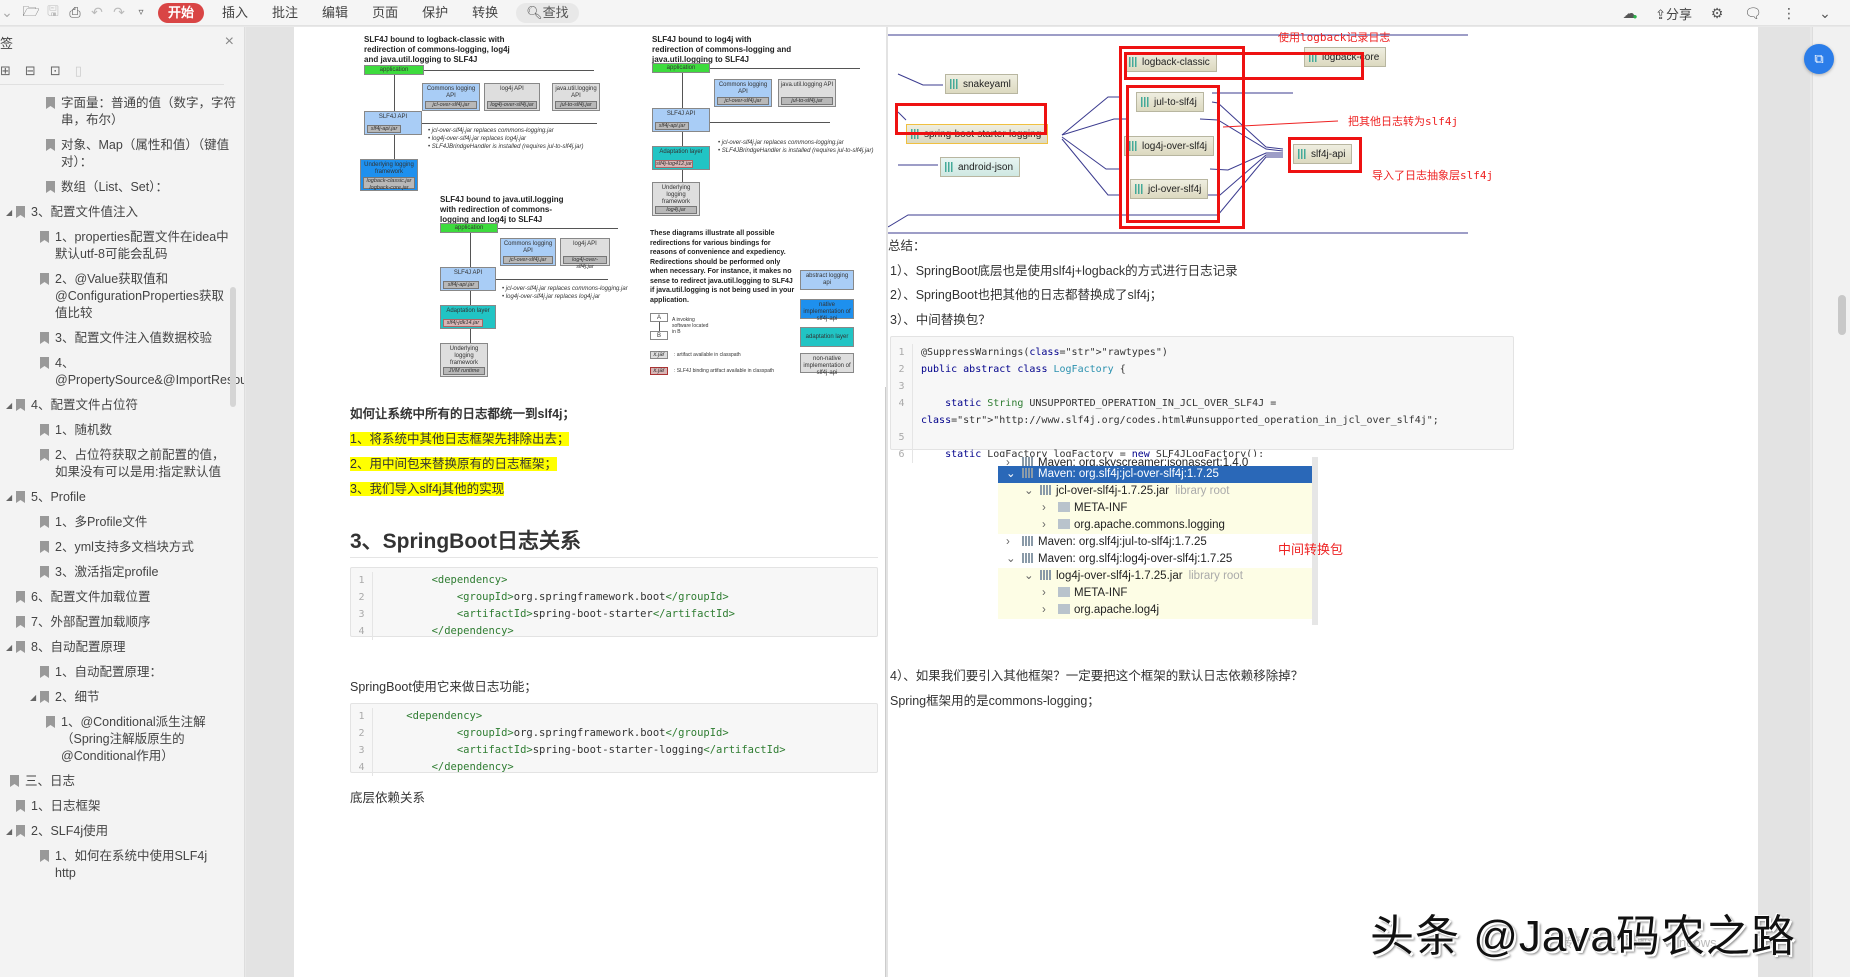 This screenshot has width=1850, height=977. What do you see at coordinates (385, 13) in the screenshot?
I see `menu-page: 页面` at bounding box center [385, 13].